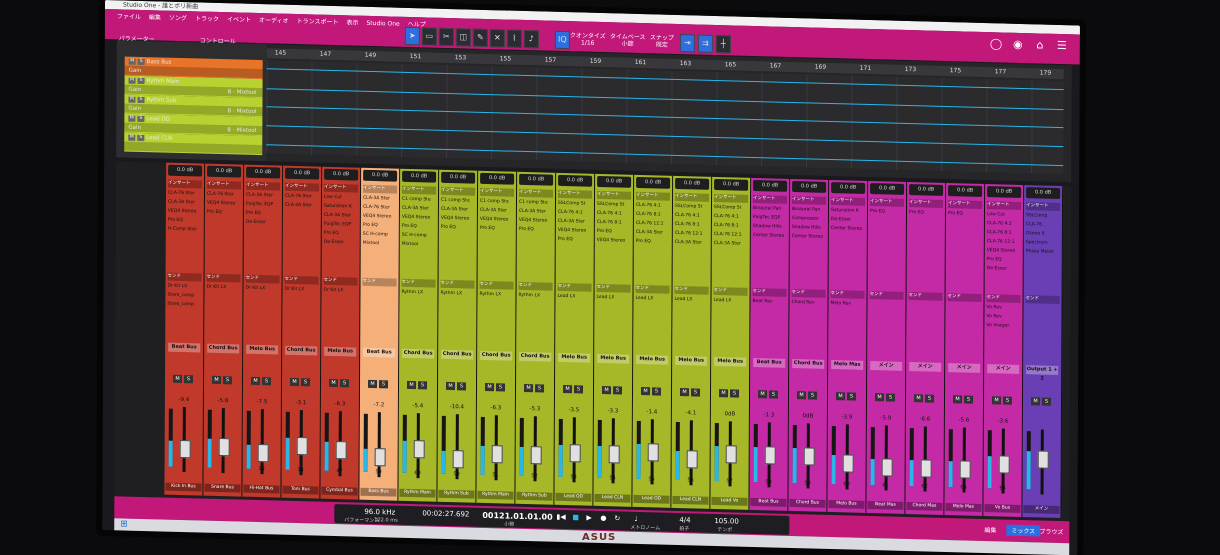 The width and height of the screenshot is (1220, 555). What do you see at coordinates (705, 43) in the screenshot?
I see `auto-scroll-icon: ⇉` at bounding box center [705, 43].